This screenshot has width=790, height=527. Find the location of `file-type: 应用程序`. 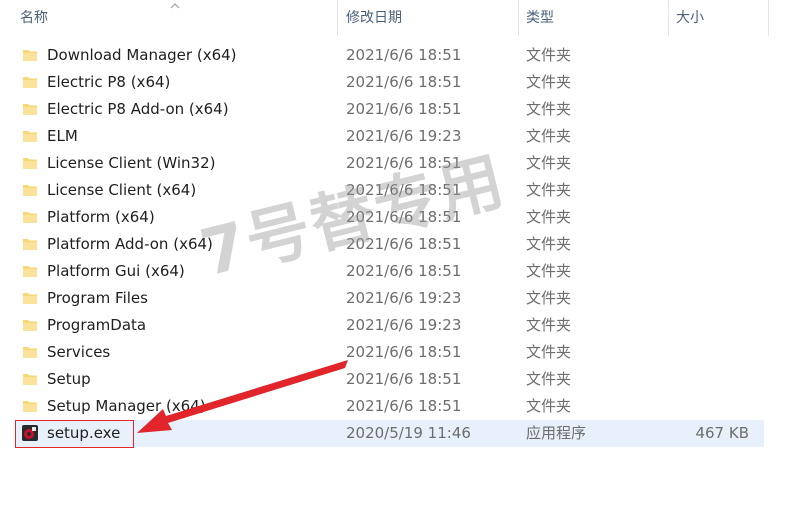

file-type: 应用程序 is located at coordinates (556, 433).